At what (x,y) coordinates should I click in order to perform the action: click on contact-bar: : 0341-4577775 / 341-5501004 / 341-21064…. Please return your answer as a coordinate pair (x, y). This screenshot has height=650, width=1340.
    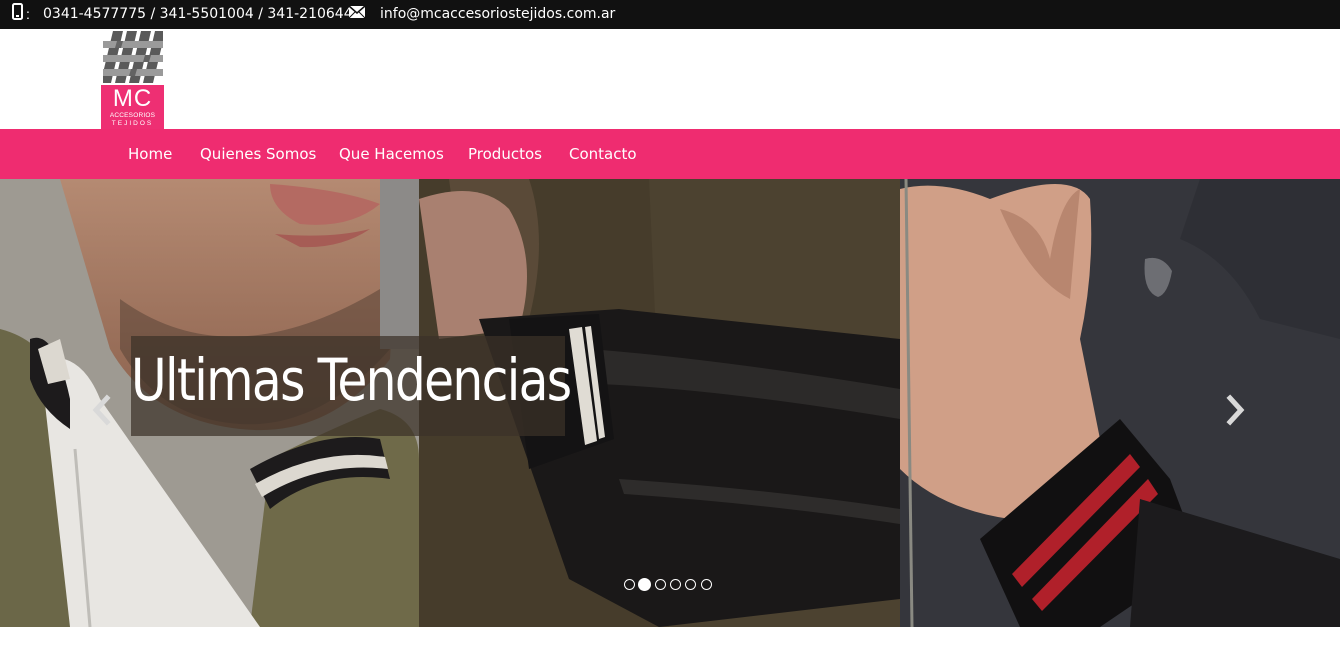
    Looking at the image, I should click on (670, 14).